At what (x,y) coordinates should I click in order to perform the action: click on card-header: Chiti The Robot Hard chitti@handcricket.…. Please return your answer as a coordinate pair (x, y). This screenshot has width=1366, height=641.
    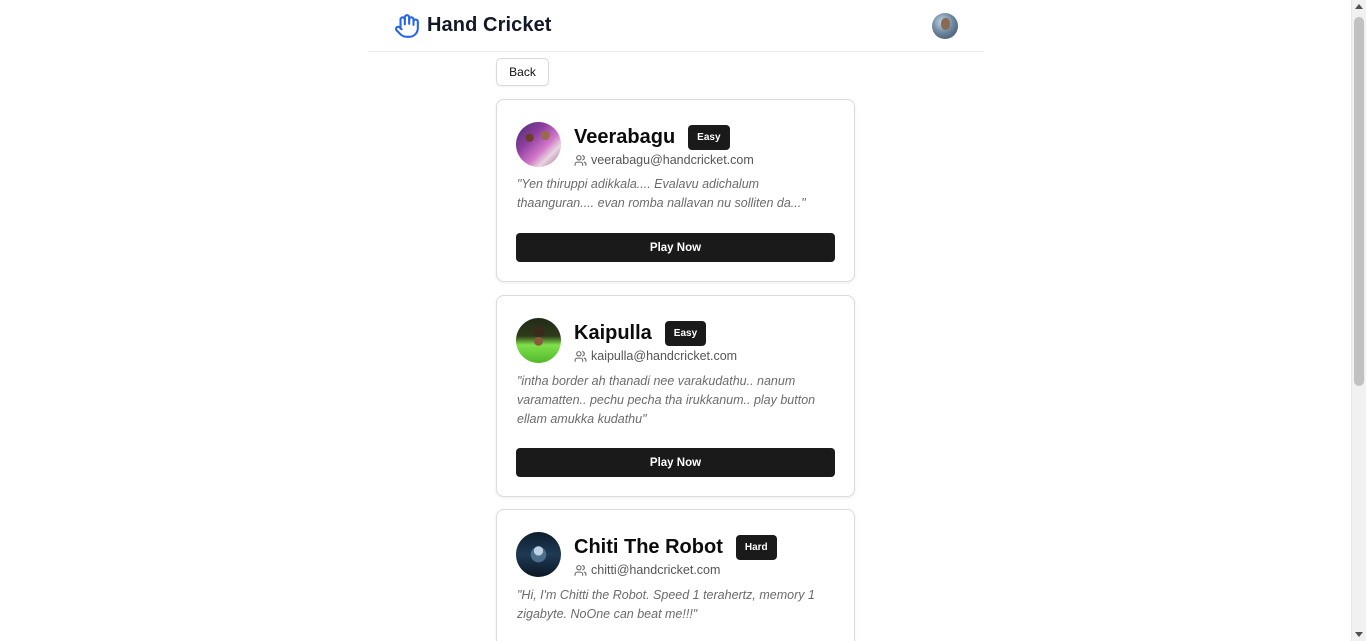
    Looking at the image, I should click on (646, 554).